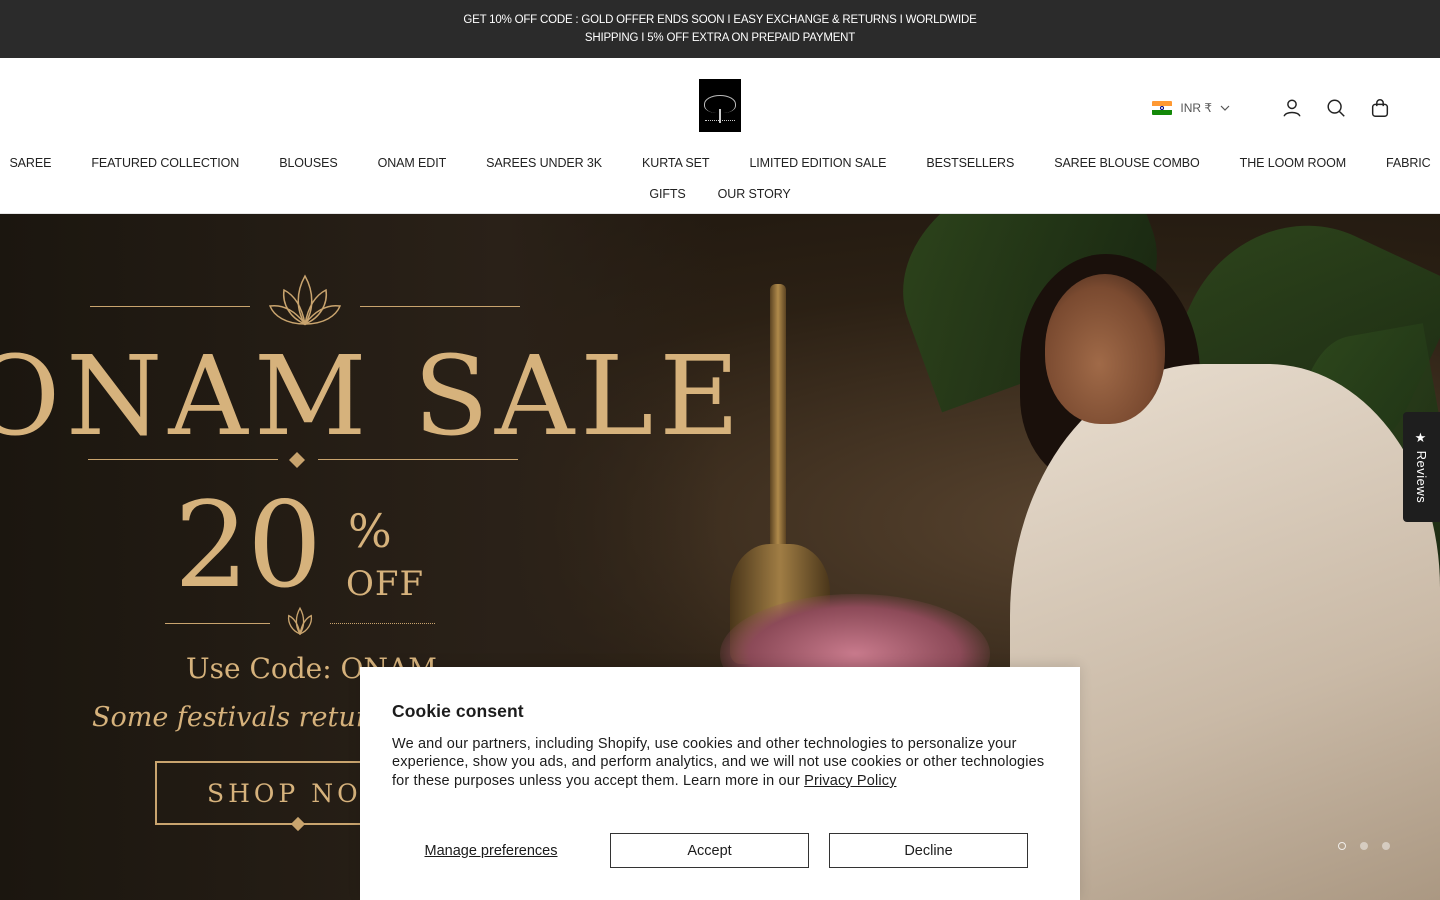 This screenshot has width=1440, height=900. I want to click on header-tools: INR ₹, so click(1272, 108).